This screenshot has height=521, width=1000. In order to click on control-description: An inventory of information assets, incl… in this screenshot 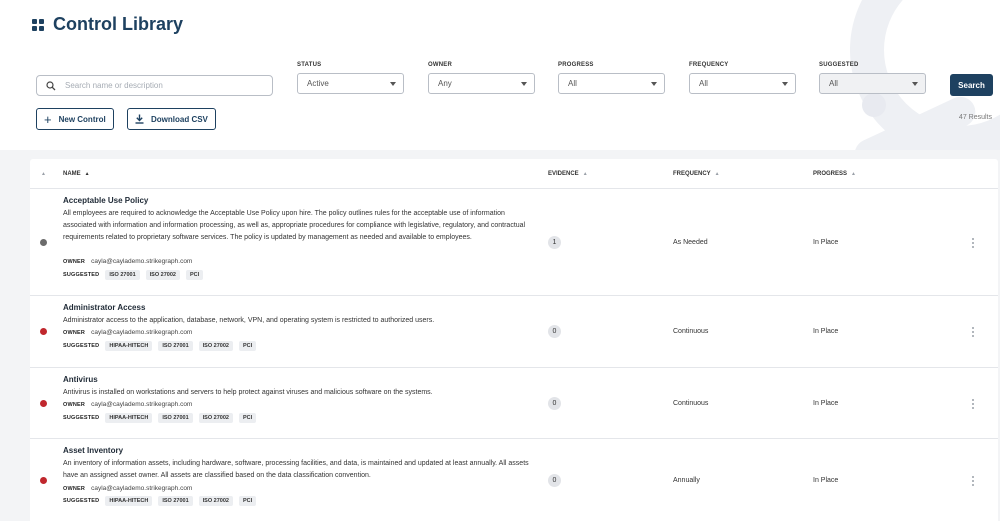, I will do `click(296, 469)`.